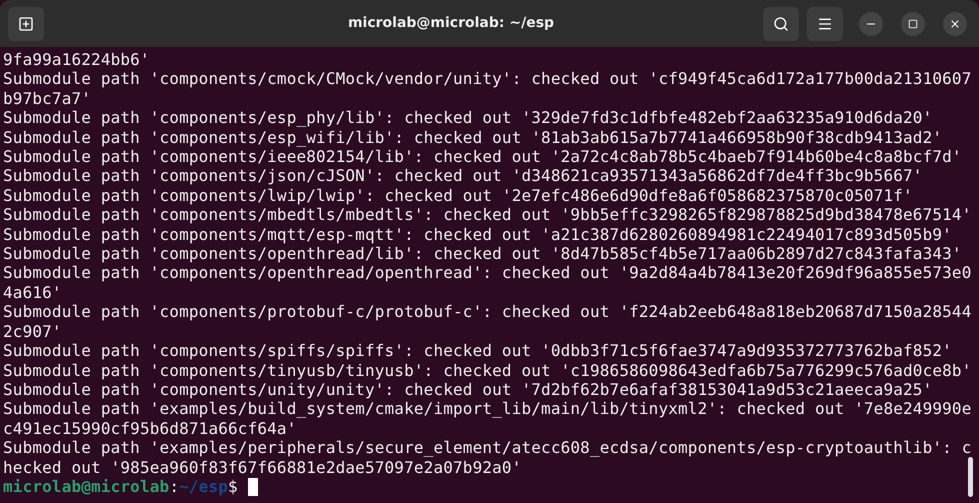 The image size is (979, 503). What do you see at coordinates (458, 196) in the screenshot?
I see `terminal-line: Submodule path 'components/lwip/lwip': checked out '2e7efc486e6d90dfe8a6f058682375870c05071f'` at bounding box center [458, 196].